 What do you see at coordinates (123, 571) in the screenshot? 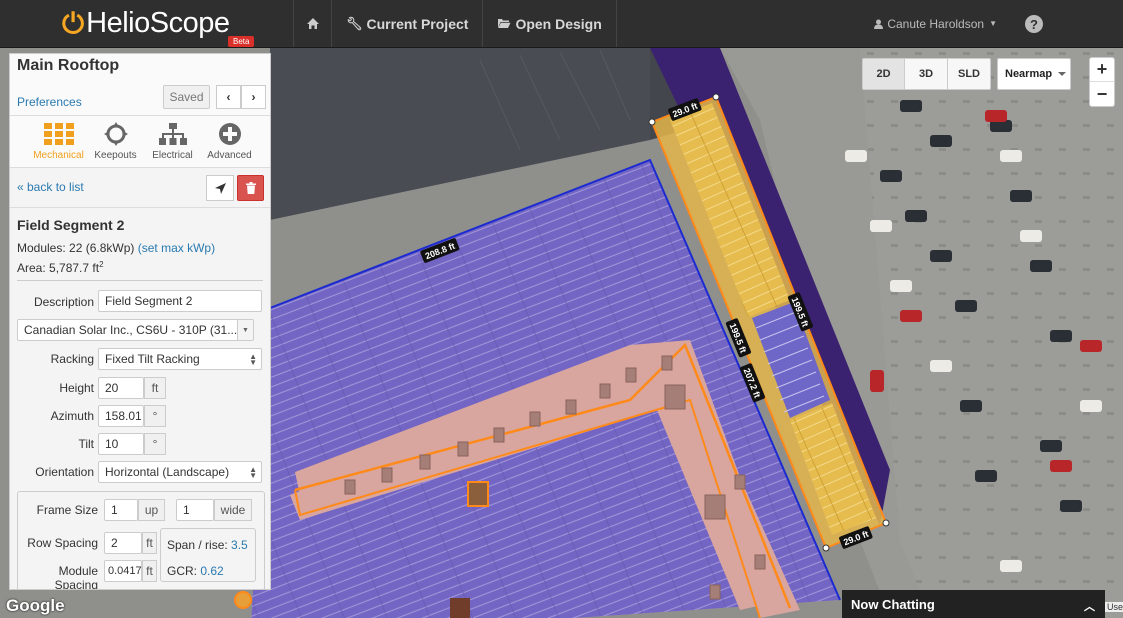
I see `module-spacing-field: 0.0417` at bounding box center [123, 571].